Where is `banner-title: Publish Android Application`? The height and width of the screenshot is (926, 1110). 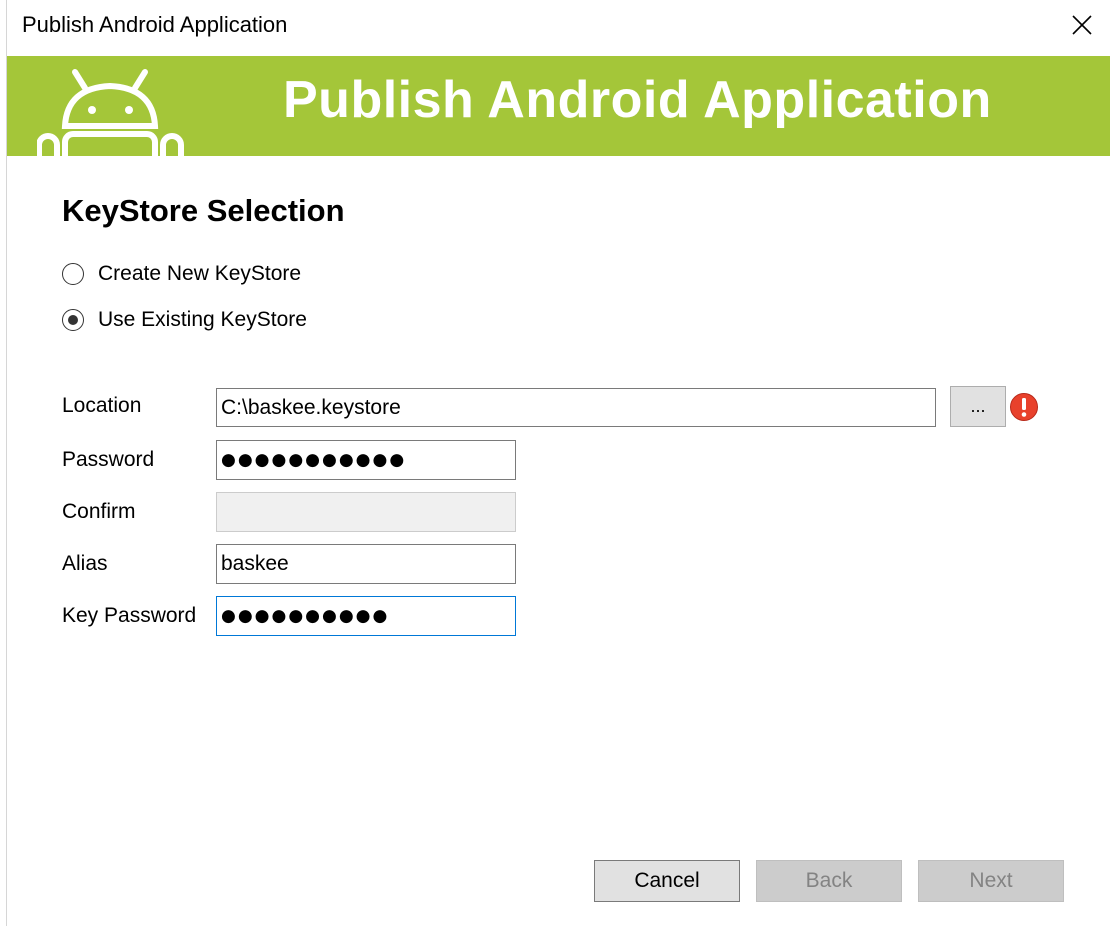 banner-title: Publish Android Application is located at coordinates (637, 100).